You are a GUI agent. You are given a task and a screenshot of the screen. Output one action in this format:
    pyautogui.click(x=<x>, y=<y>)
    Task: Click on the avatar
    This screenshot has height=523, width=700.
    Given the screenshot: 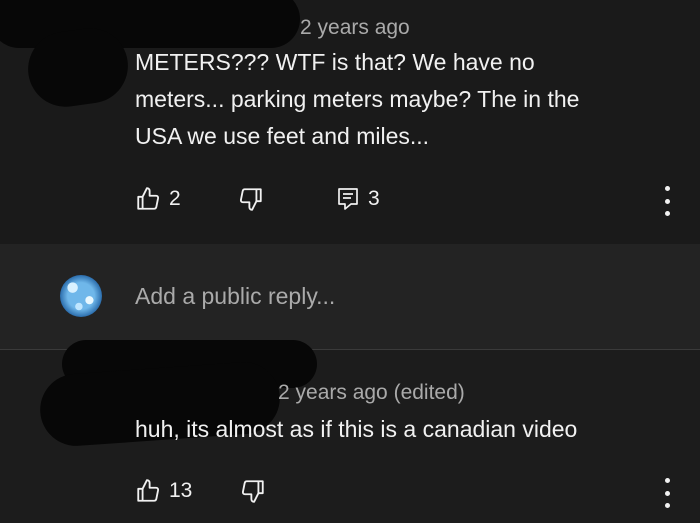 What is the action you would take?
    pyautogui.click(x=81, y=296)
    